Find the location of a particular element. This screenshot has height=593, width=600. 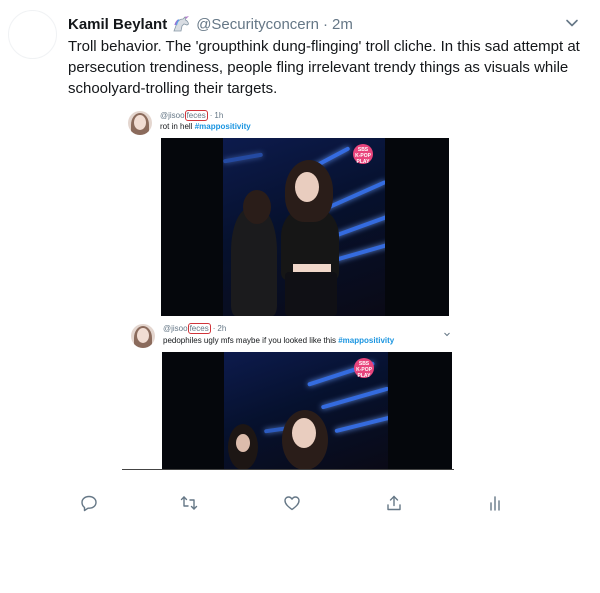

analytics-icon is located at coordinates (495, 503).